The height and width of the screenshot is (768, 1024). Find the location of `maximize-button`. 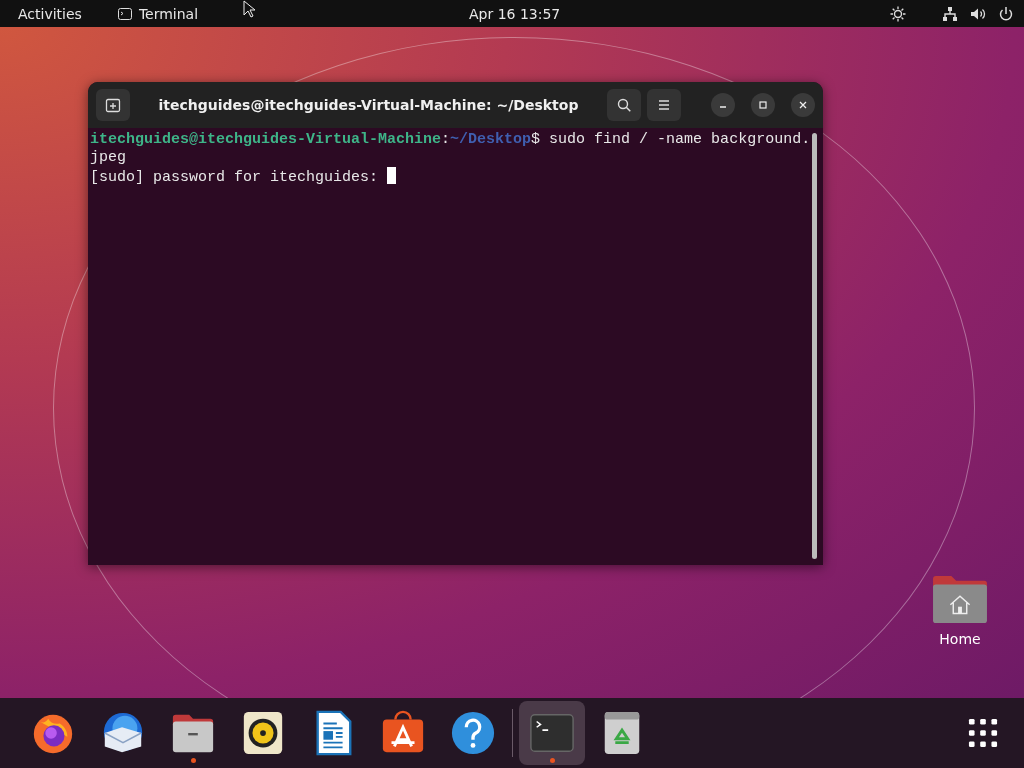

maximize-button is located at coordinates (763, 105).